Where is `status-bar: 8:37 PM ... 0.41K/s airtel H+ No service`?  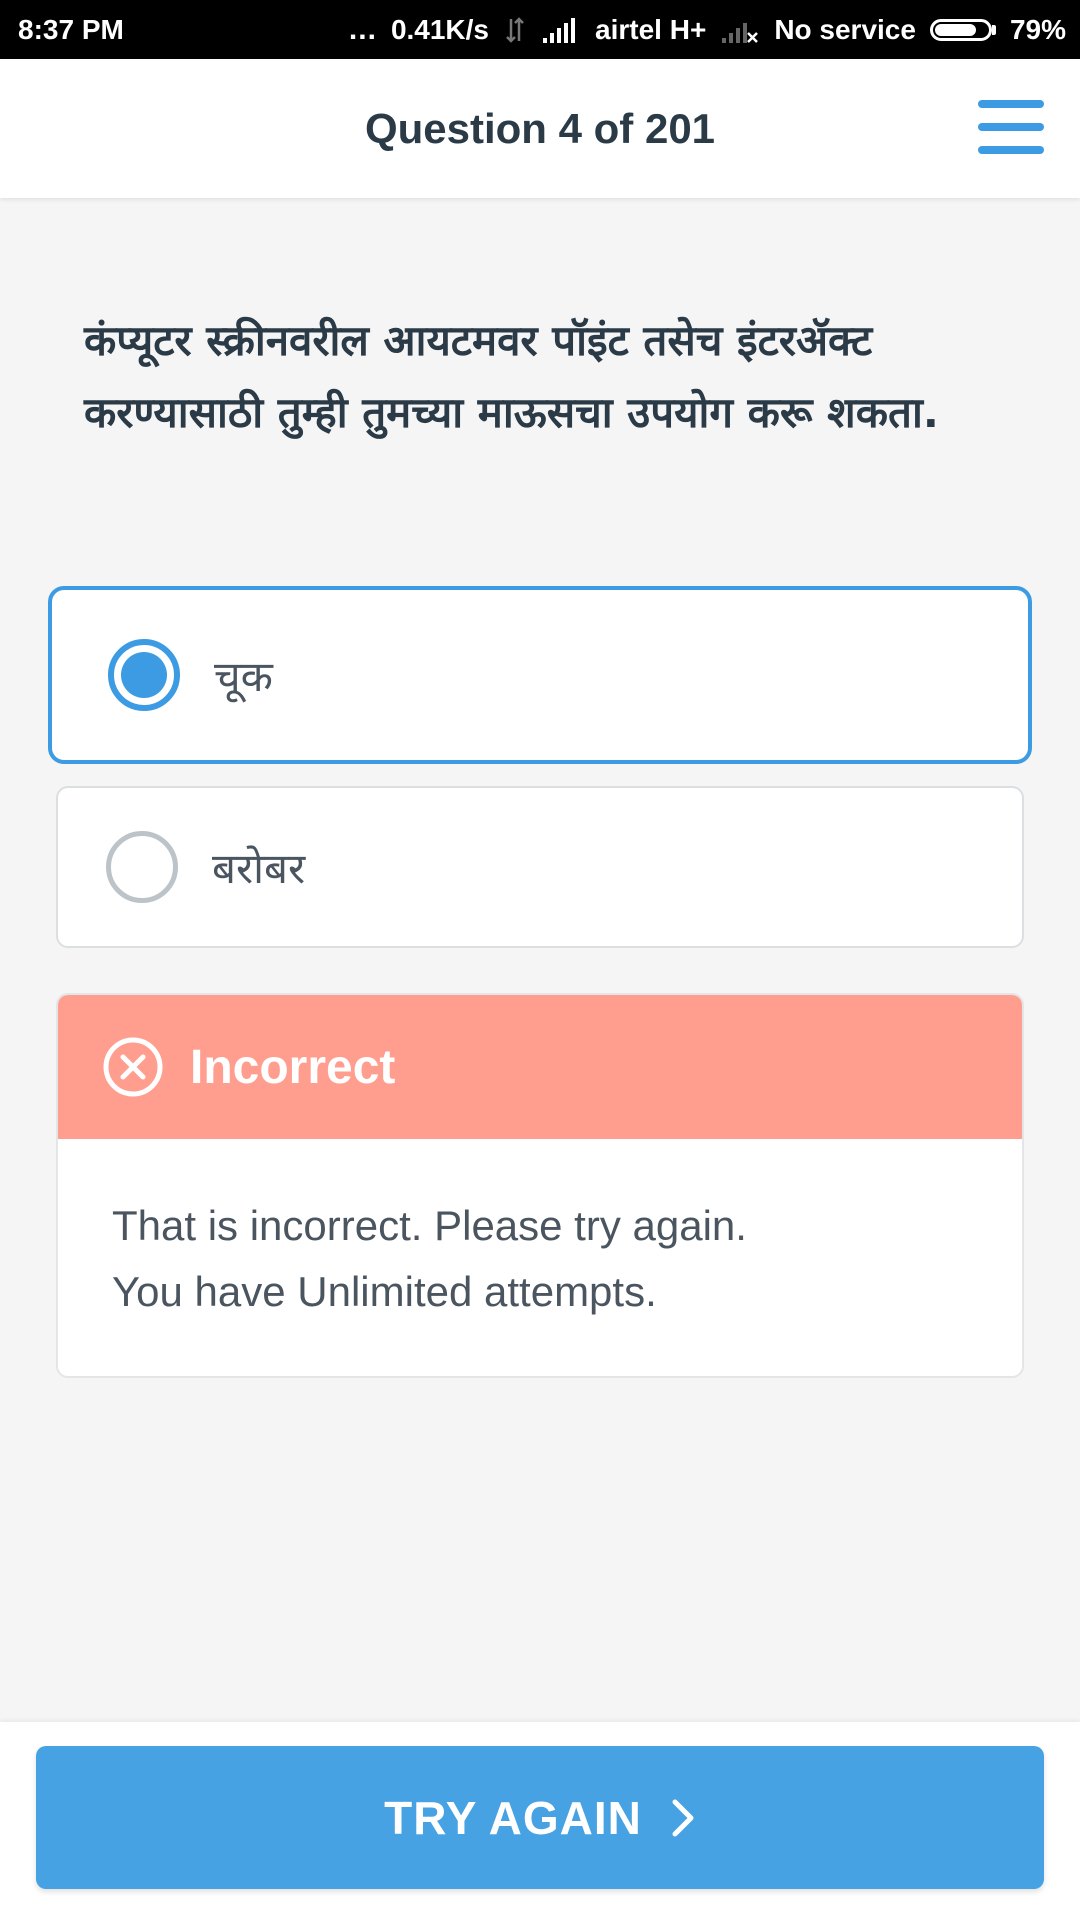
status-bar: 8:37 PM ... 0.41K/s airtel H+ No service is located at coordinates (540, 29).